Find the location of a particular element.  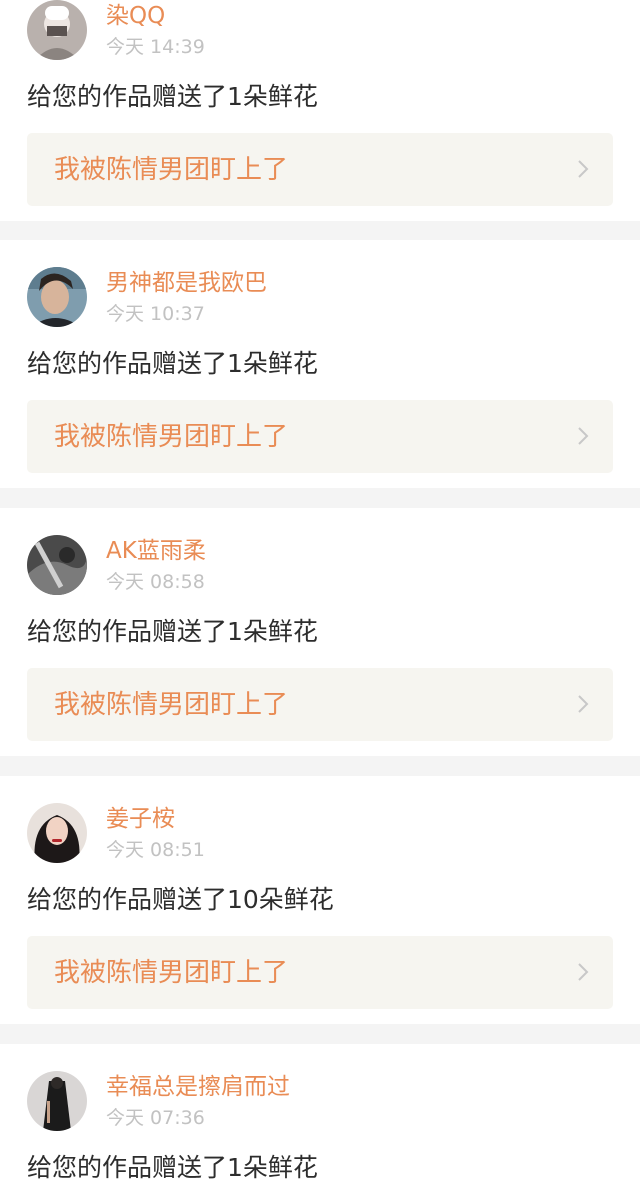

timestamp: 今天 07:36 is located at coordinates (155, 1118).